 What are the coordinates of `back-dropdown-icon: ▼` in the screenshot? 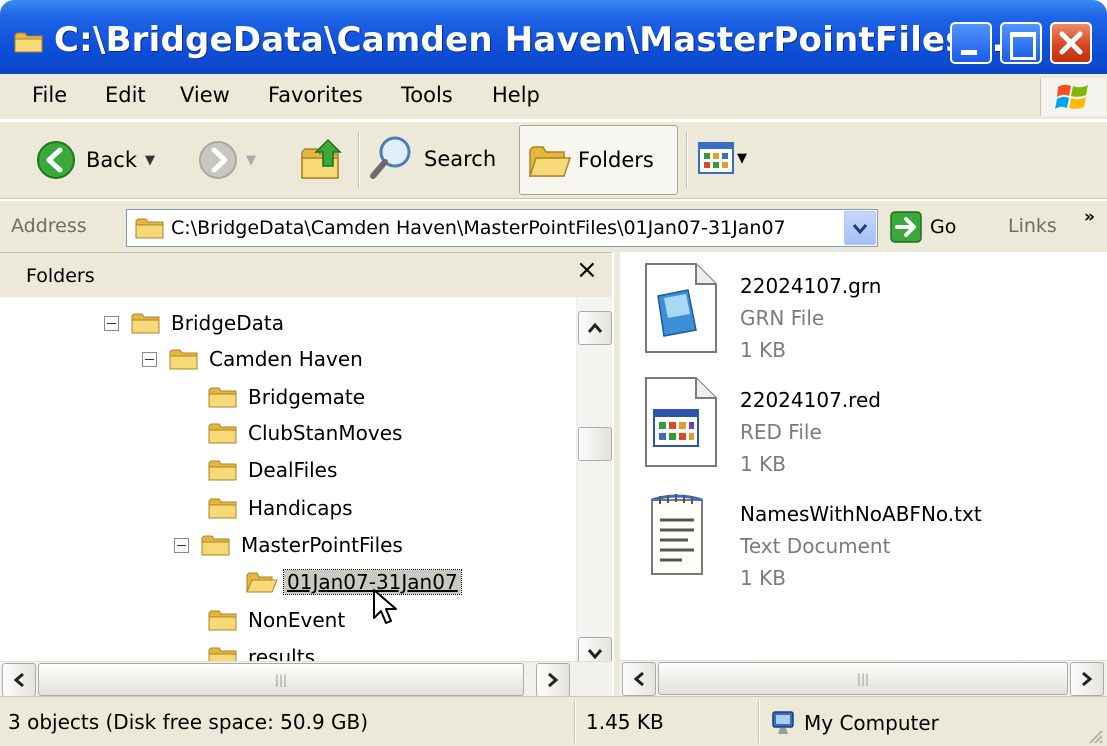 It's located at (150, 160).